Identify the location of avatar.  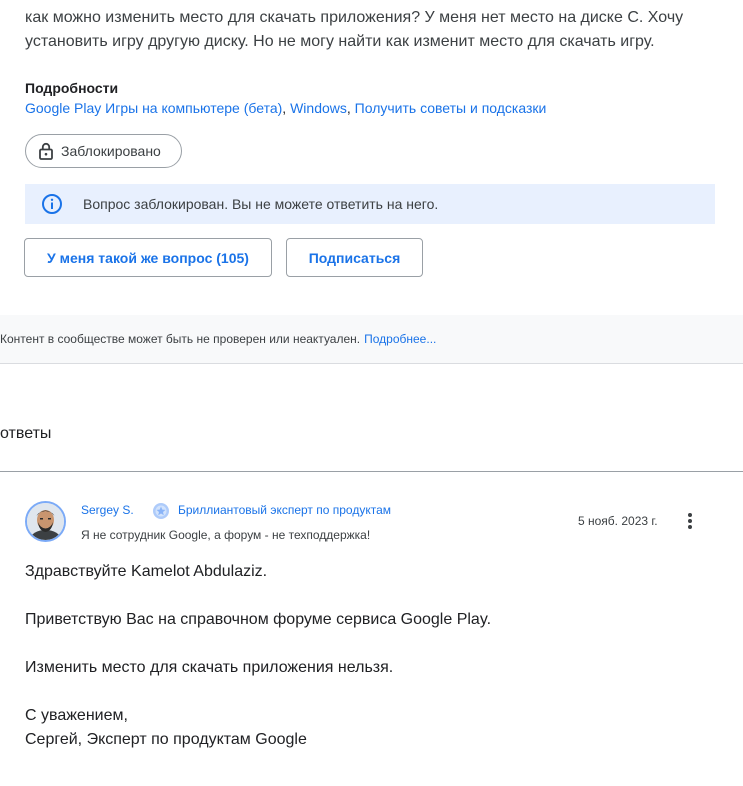
(45, 521).